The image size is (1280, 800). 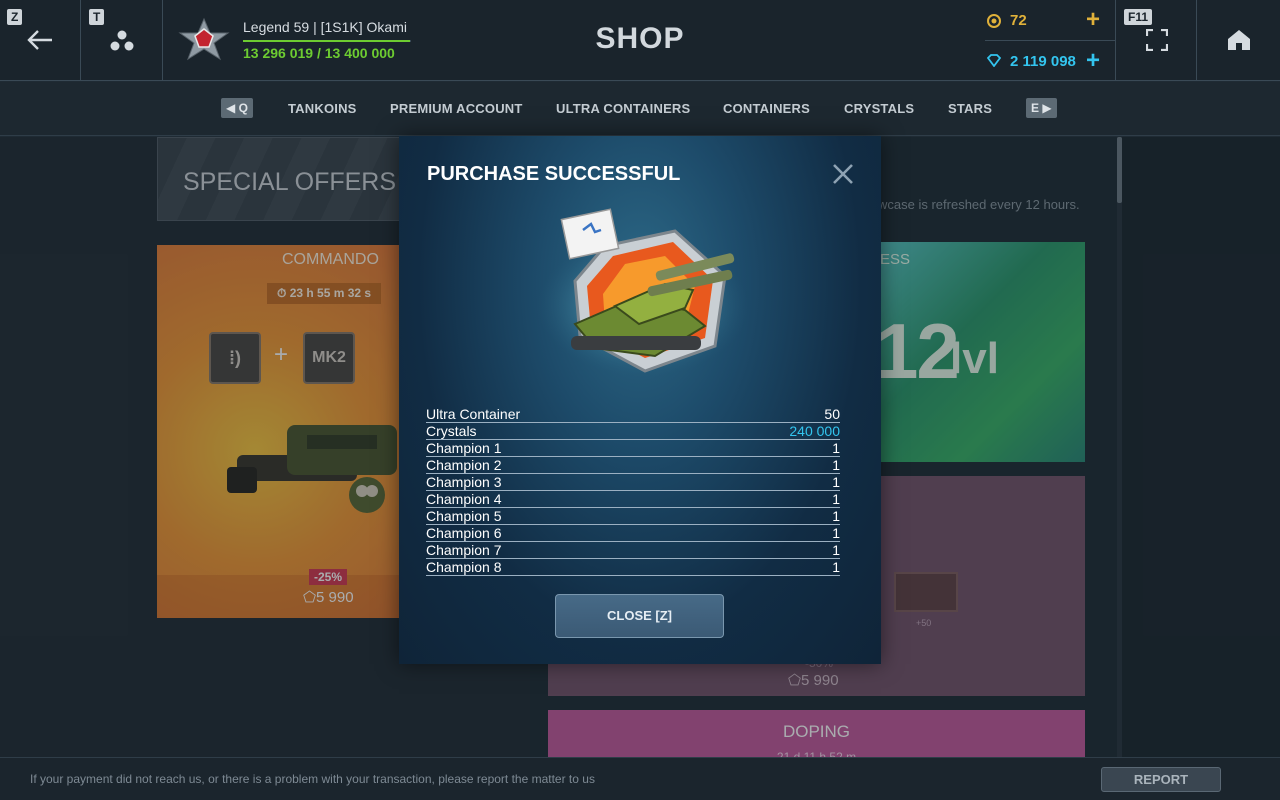 What do you see at coordinates (639, 616) in the screenshot?
I see `close-dialog-button: CLOSE [Z]` at bounding box center [639, 616].